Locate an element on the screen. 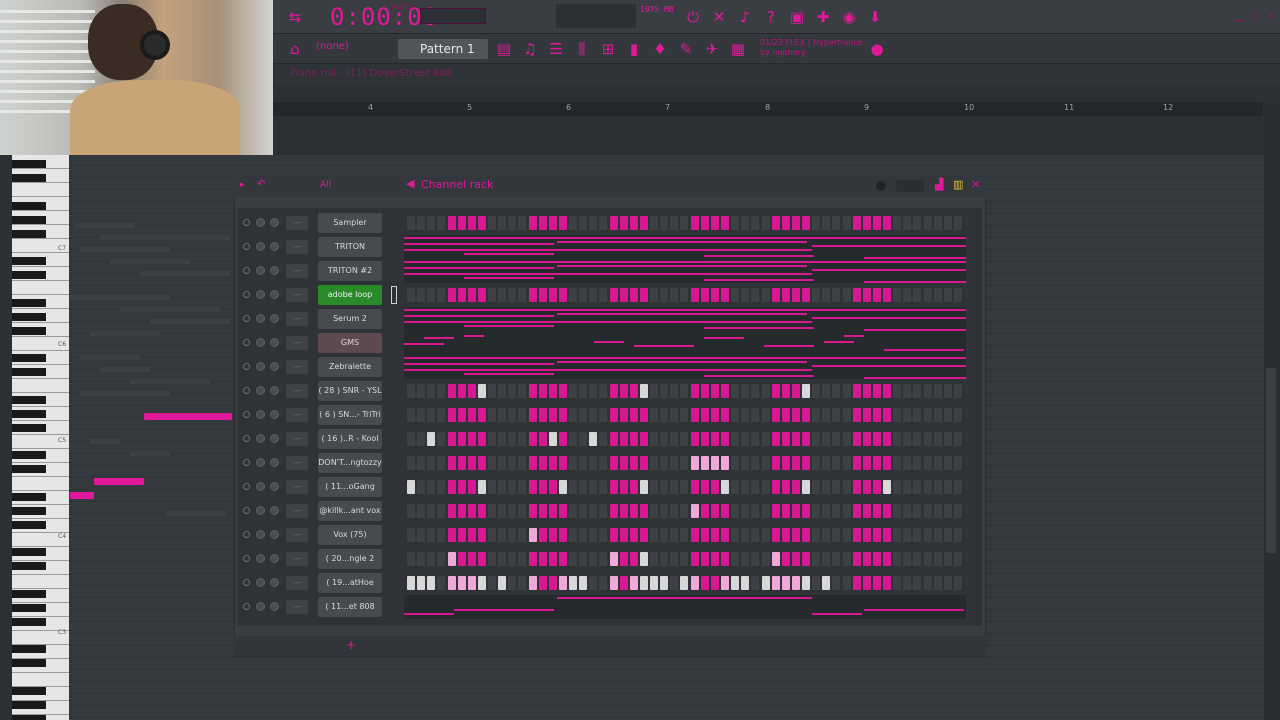 This screenshot has width=1280, height=720. piano-roll-note is located at coordinates (82, 495).